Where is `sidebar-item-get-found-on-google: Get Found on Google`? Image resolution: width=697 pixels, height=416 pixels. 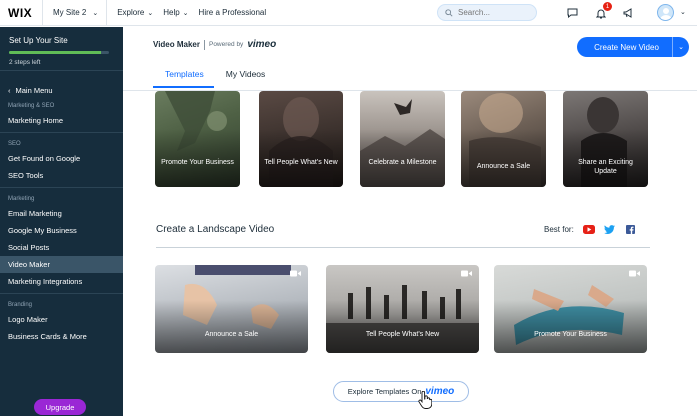 sidebar-item-get-found-on-google: Get Found on Google is located at coordinates (61, 158).